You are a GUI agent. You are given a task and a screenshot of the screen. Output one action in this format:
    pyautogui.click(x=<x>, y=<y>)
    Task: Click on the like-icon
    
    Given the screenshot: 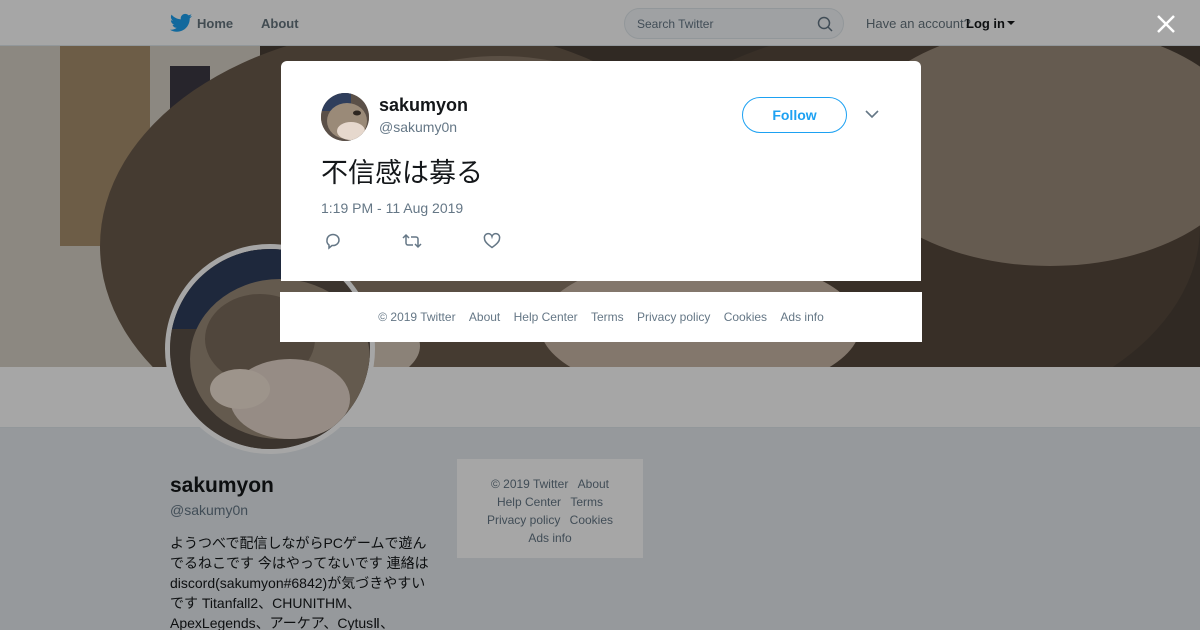 What is the action you would take?
    pyautogui.click(x=492, y=241)
    